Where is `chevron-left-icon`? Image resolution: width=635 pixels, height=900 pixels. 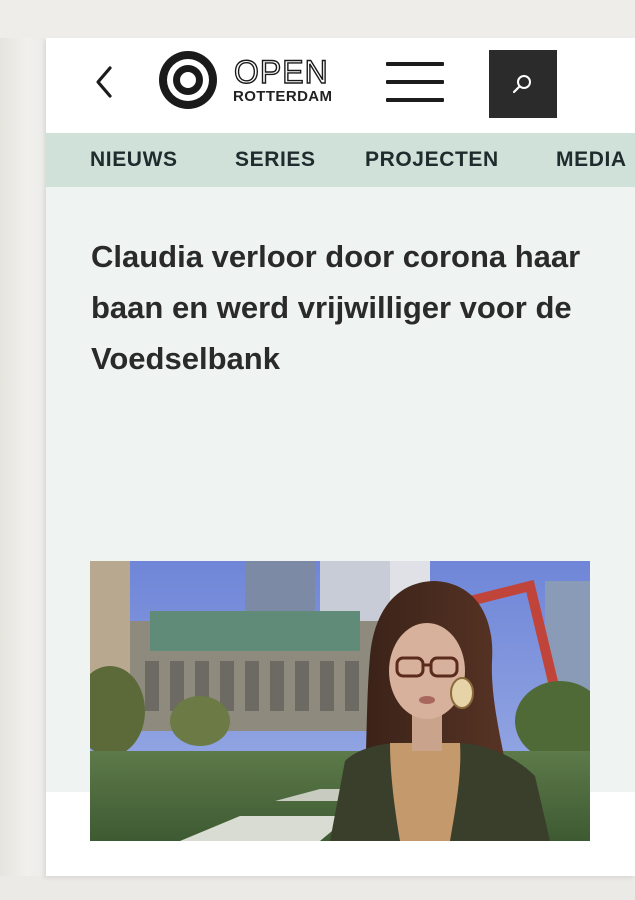 chevron-left-icon is located at coordinates (105, 82).